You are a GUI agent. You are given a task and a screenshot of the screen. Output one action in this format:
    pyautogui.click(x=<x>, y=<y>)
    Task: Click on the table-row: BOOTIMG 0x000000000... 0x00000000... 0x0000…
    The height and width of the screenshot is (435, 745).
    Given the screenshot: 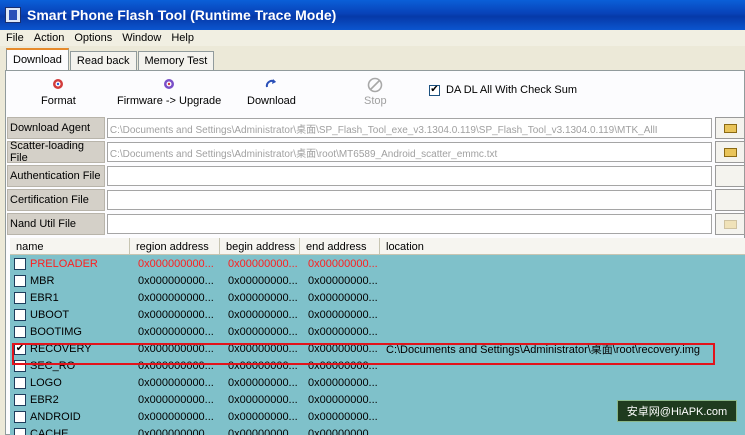 What is the action you would take?
    pyautogui.click(x=377, y=331)
    